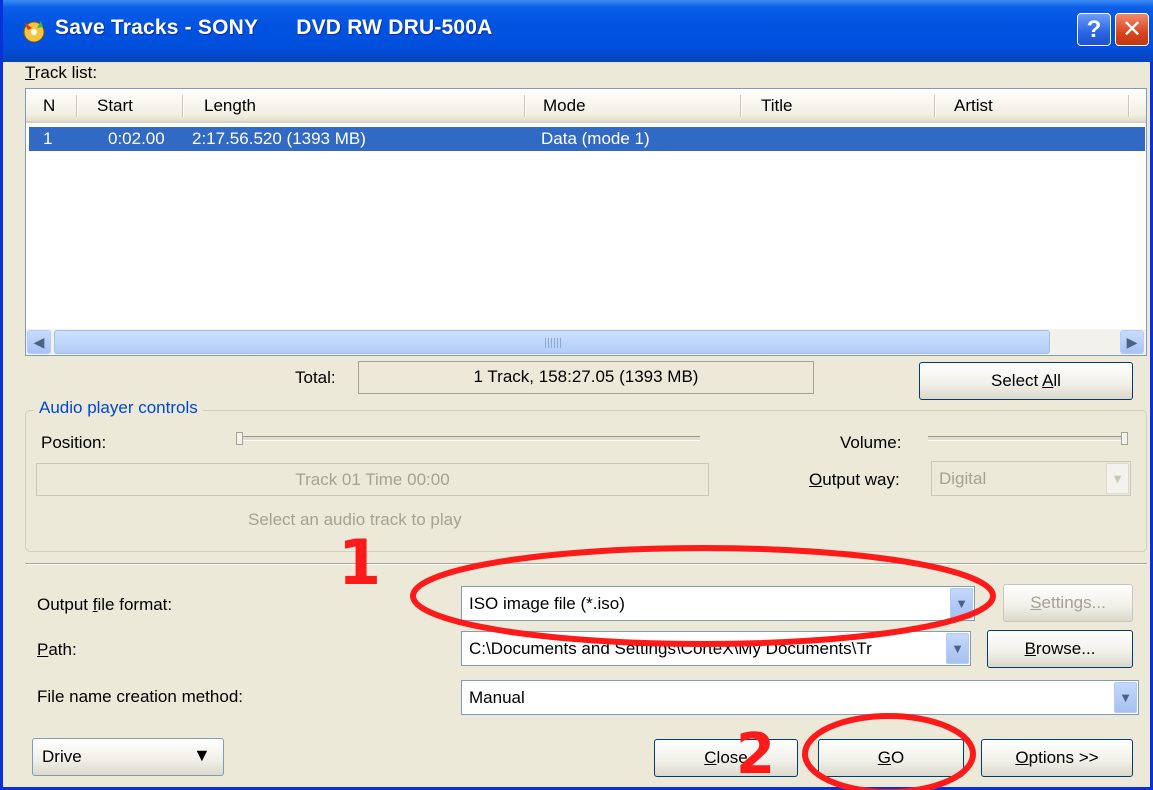 This screenshot has width=1153, height=790. I want to click on audio-player-group-title: Audio player controls, so click(118, 408).